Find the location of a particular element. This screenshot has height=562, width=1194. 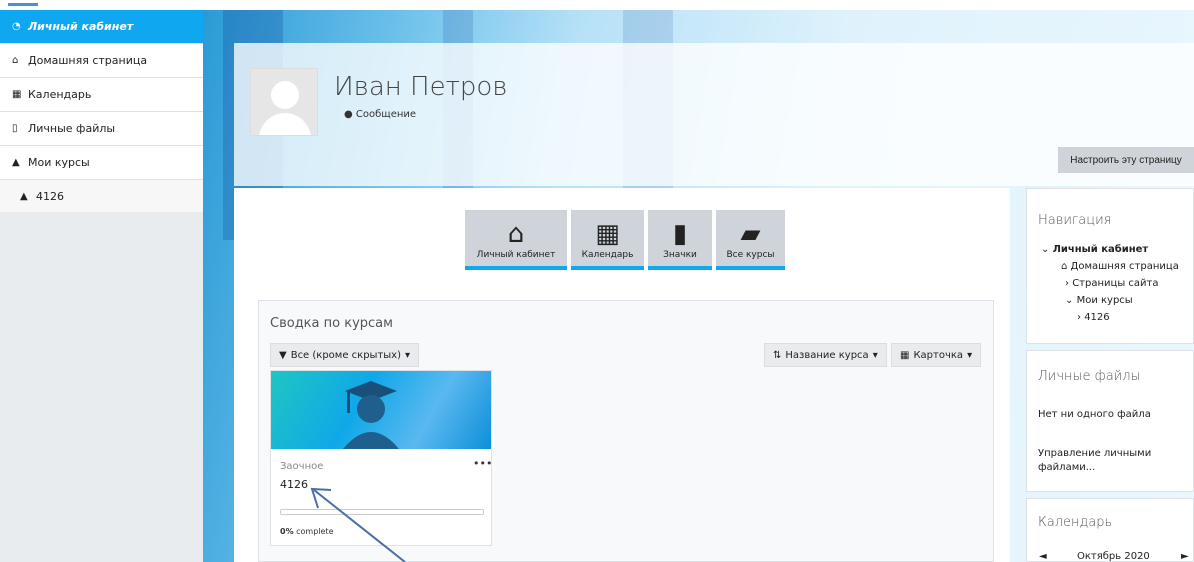

sort-icon: ⇅ is located at coordinates (777, 355).